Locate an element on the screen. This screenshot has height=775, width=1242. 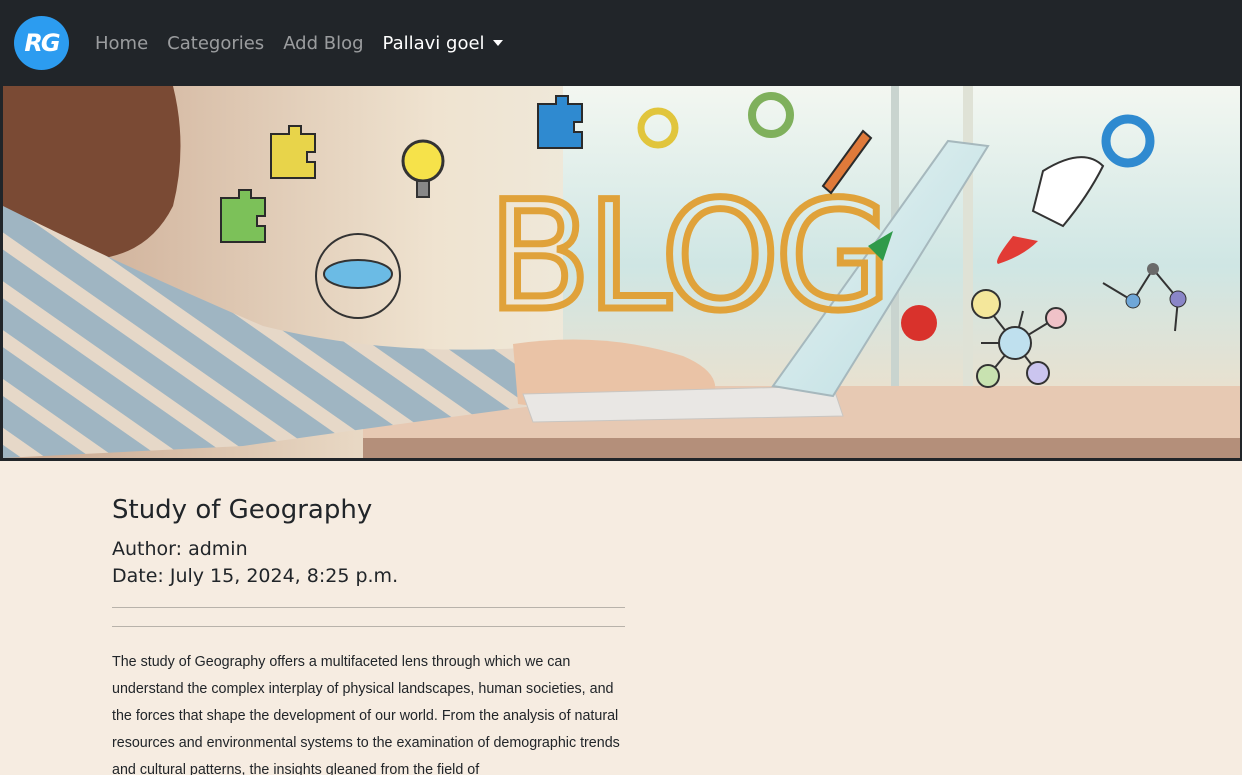
nav-categories-link: Categories is located at coordinates (215, 43).